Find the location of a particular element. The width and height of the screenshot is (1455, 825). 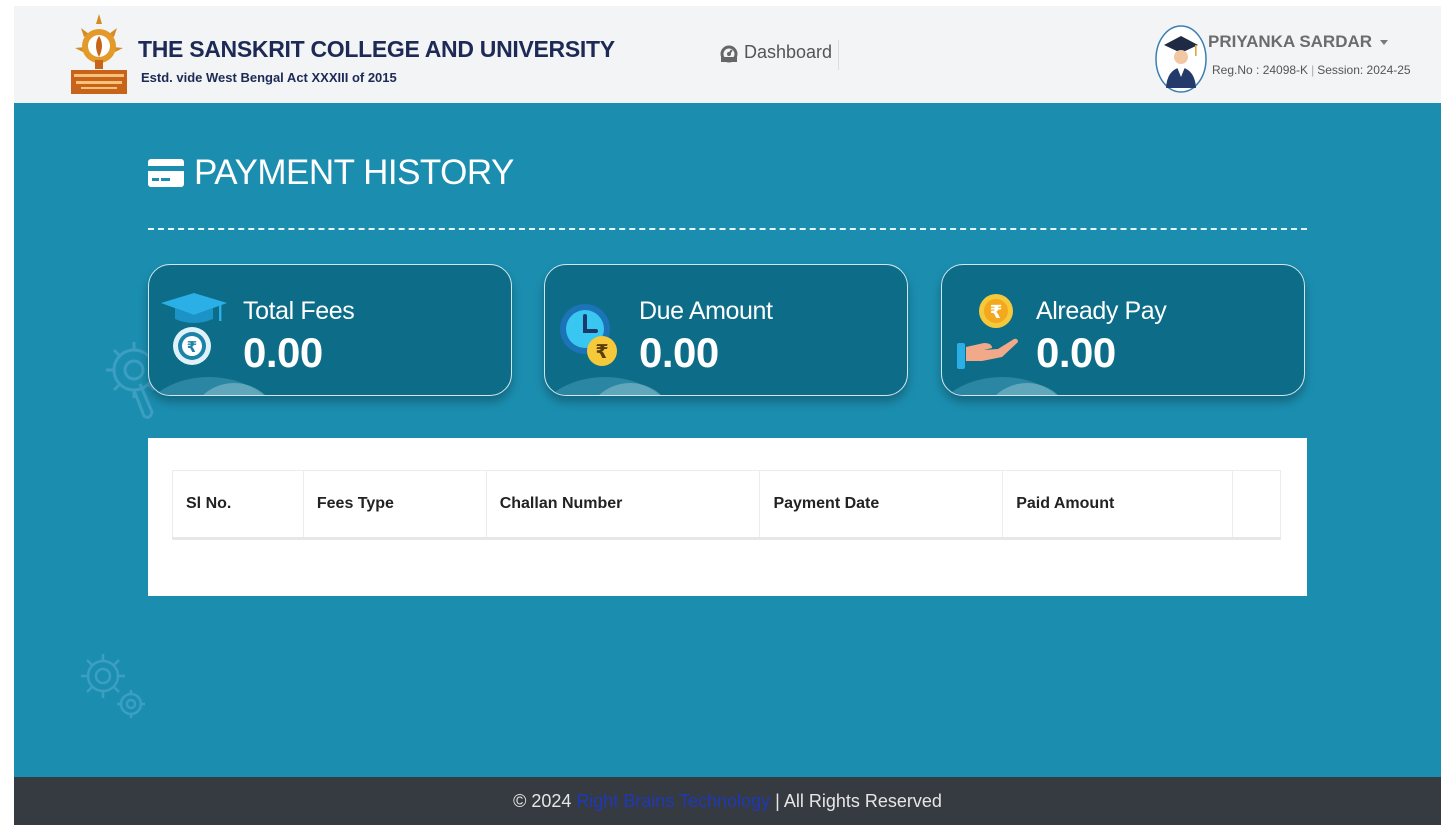

user-meta: Reg.No : 24098-K | Session: 2024-25 is located at coordinates (1311, 70).